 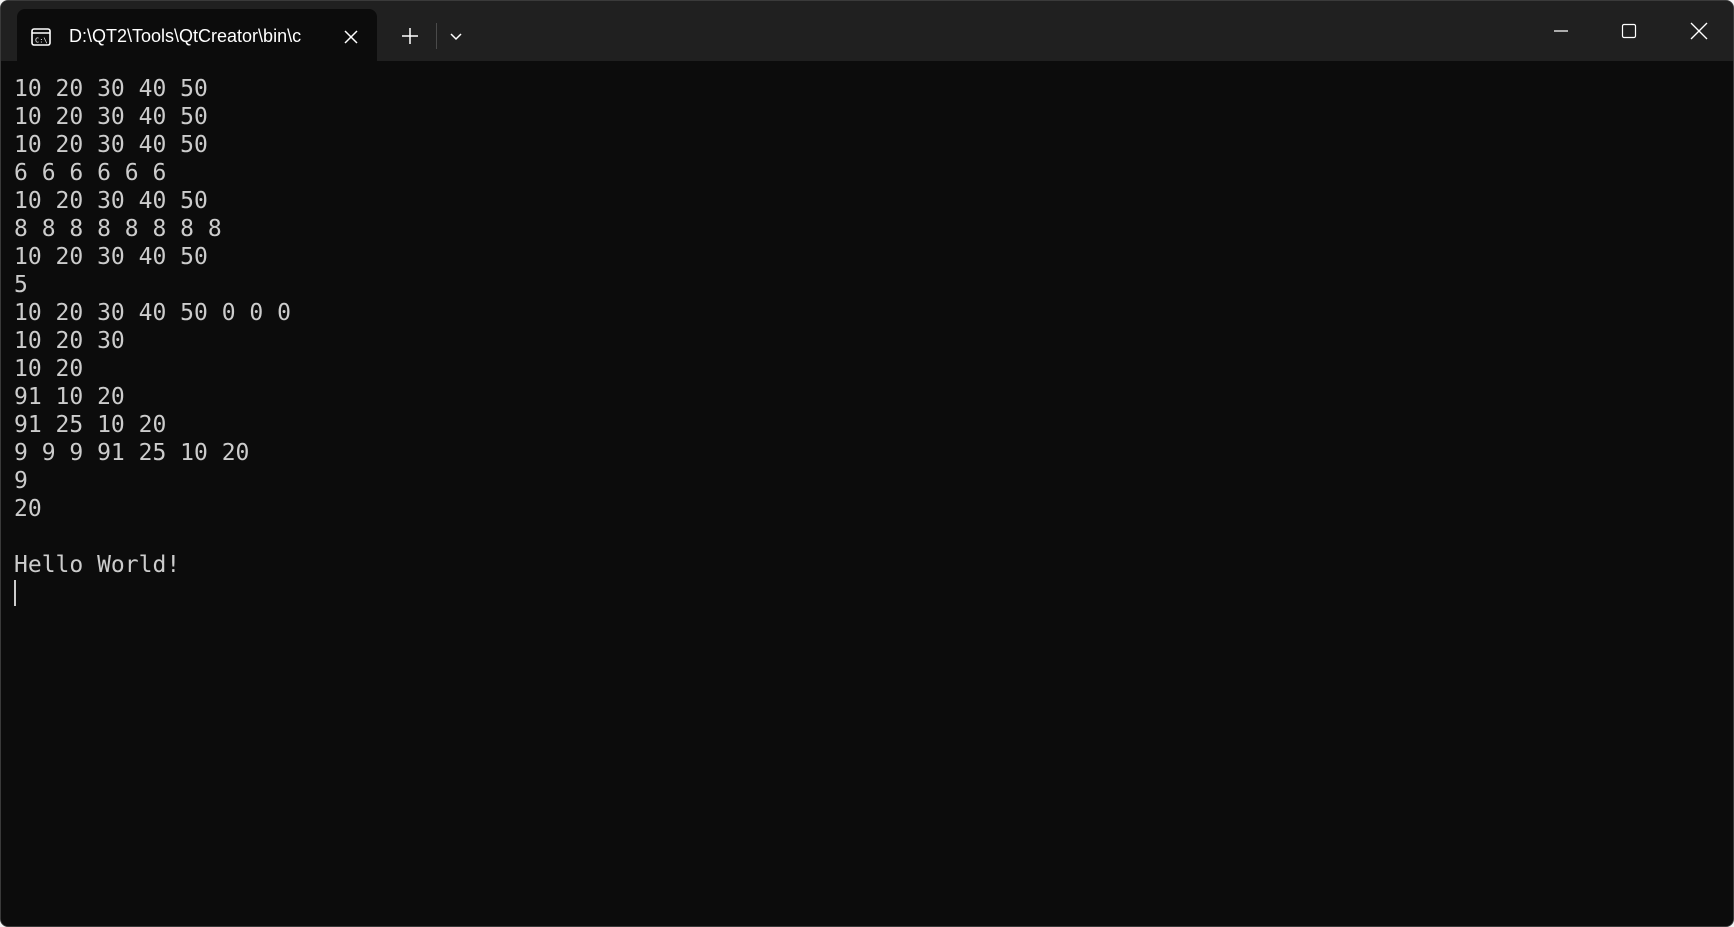 What do you see at coordinates (132, 453) in the screenshot?
I see `output-line: 9 9 9 91 25 10 20` at bounding box center [132, 453].